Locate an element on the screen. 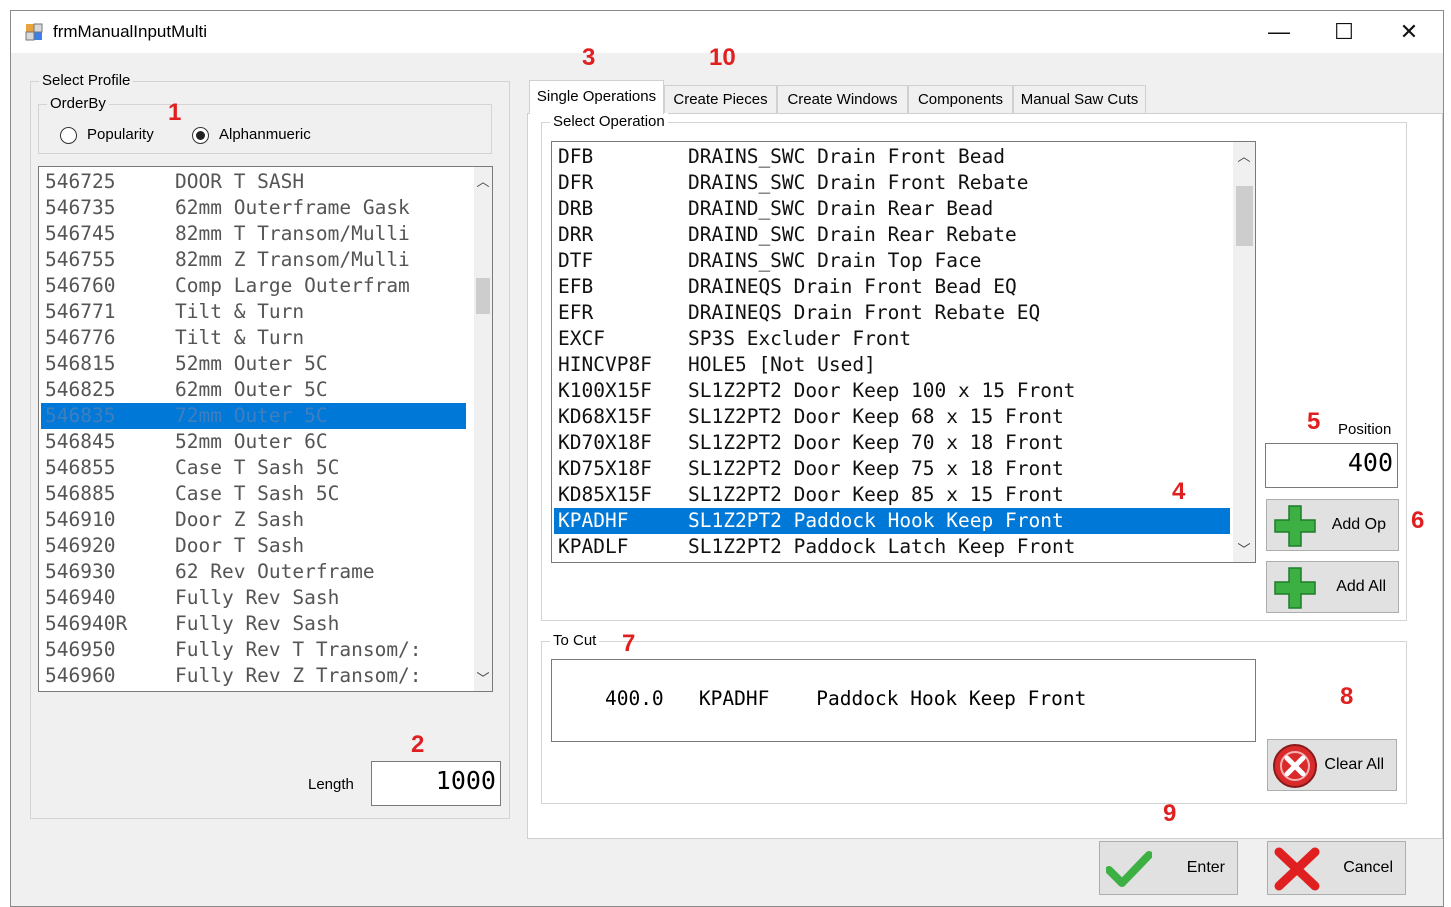 Image resolution: width=1451 pixels, height=907 pixels. add-all-label: Add All is located at coordinates (1361, 586).